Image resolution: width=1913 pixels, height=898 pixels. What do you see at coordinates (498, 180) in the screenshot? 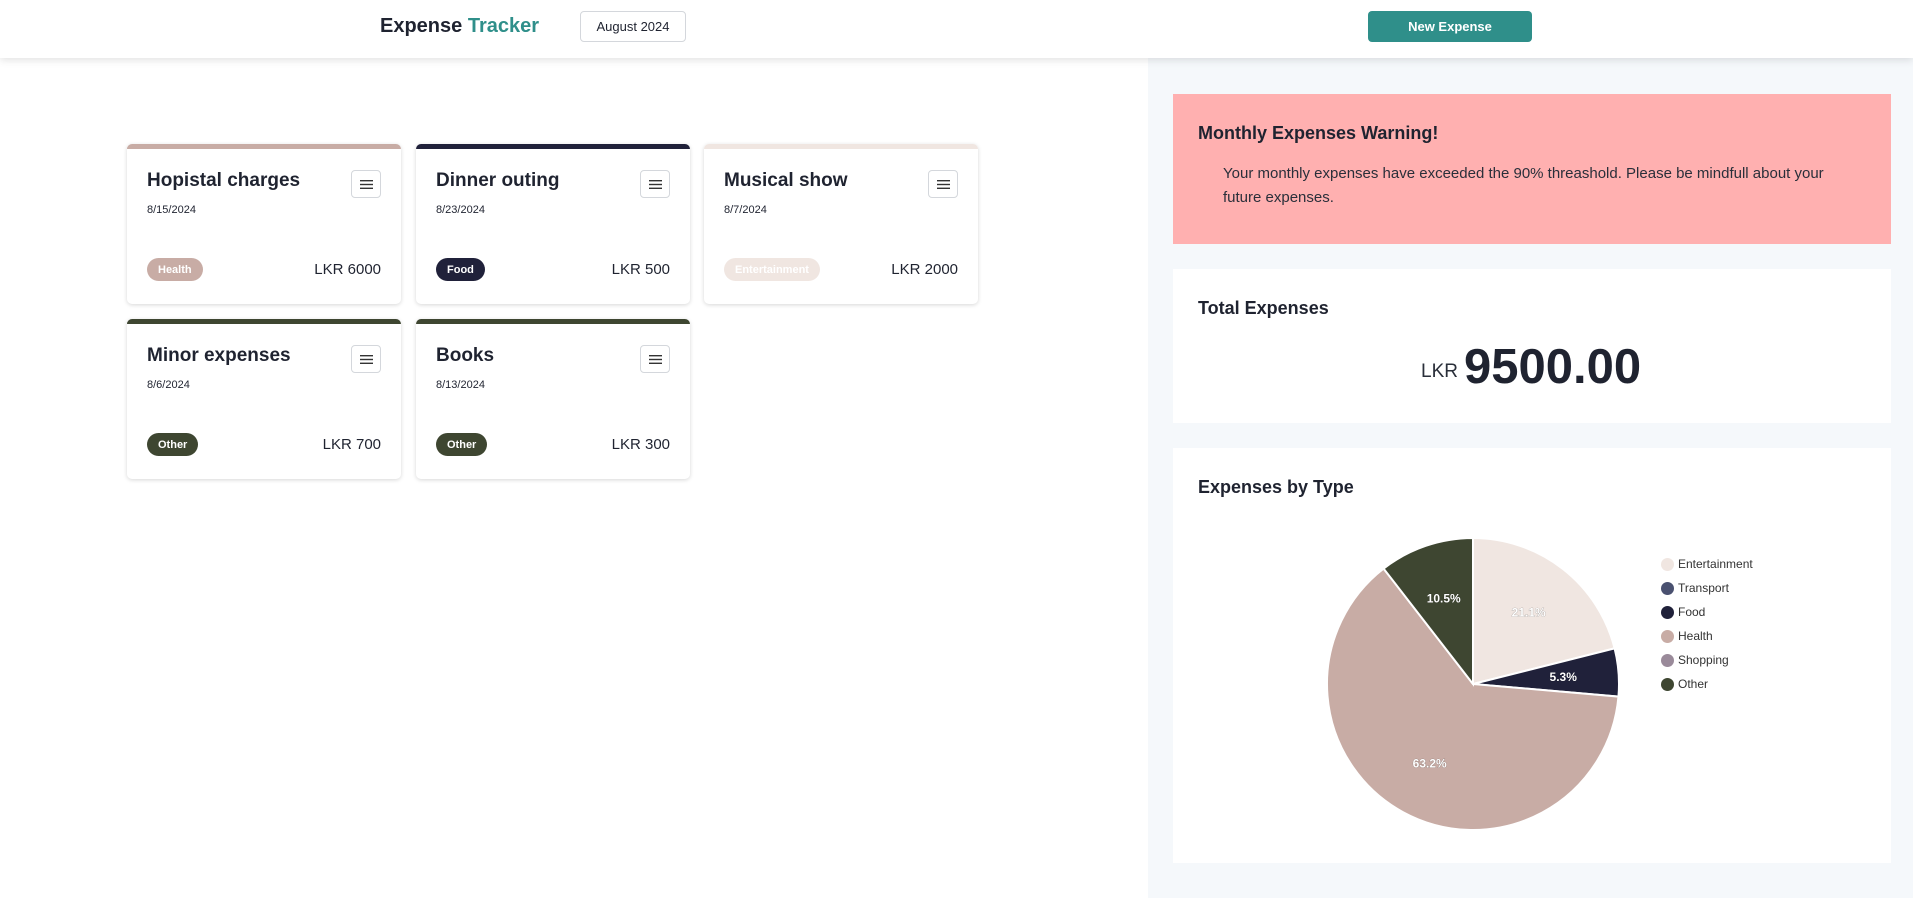
I see `expense-title: Dinner outing` at bounding box center [498, 180].